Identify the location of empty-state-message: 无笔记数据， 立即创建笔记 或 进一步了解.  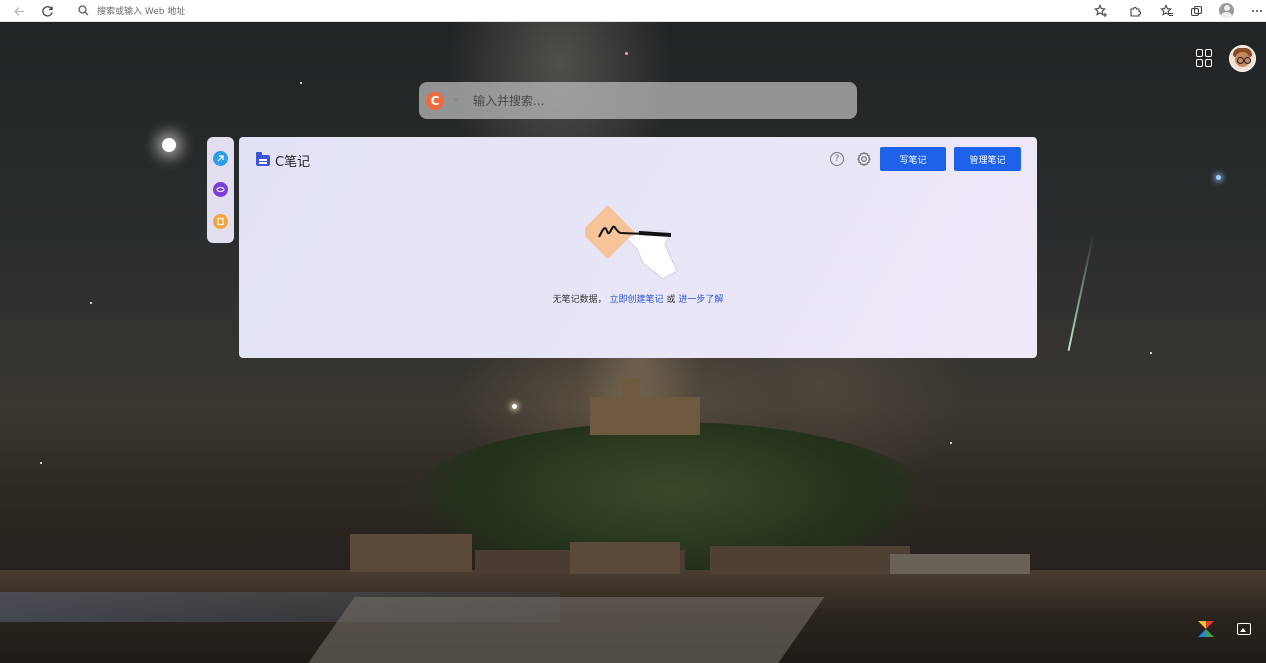
(638, 298).